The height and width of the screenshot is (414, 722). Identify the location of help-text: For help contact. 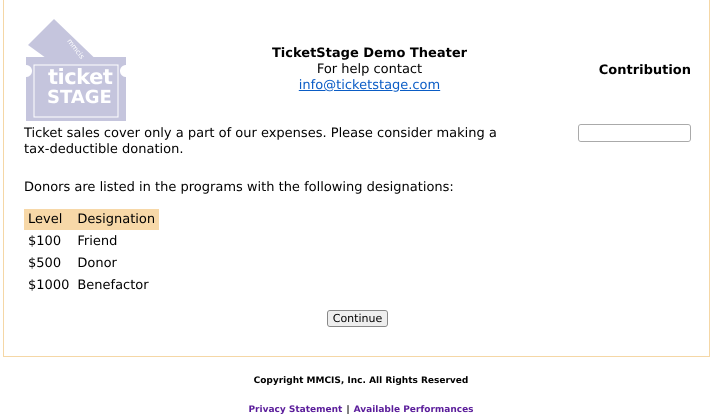
(370, 70).